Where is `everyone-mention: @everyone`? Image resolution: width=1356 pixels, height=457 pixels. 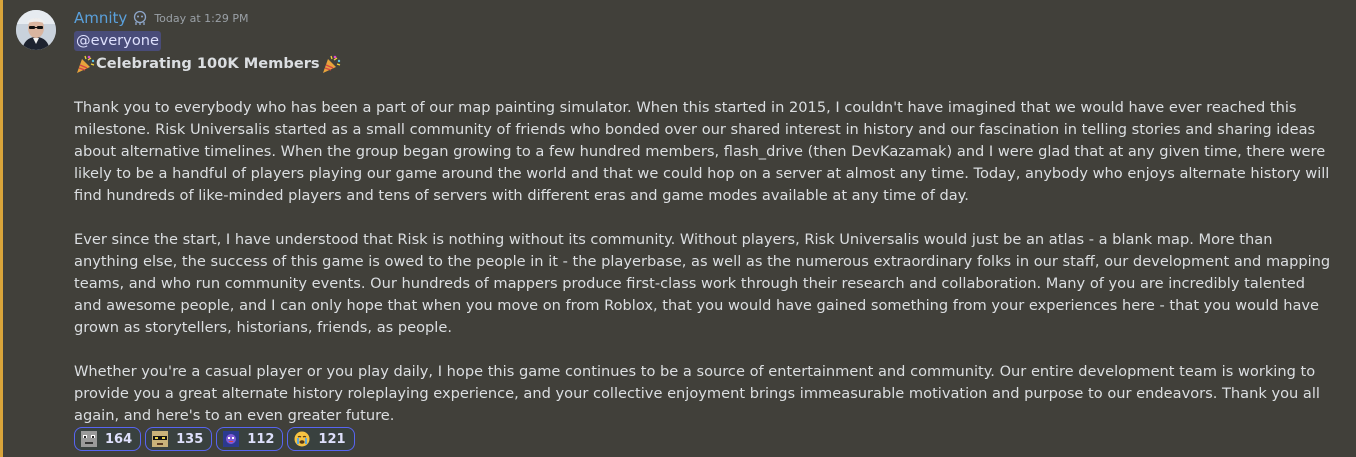
everyone-mention: @everyone is located at coordinates (117, 41).